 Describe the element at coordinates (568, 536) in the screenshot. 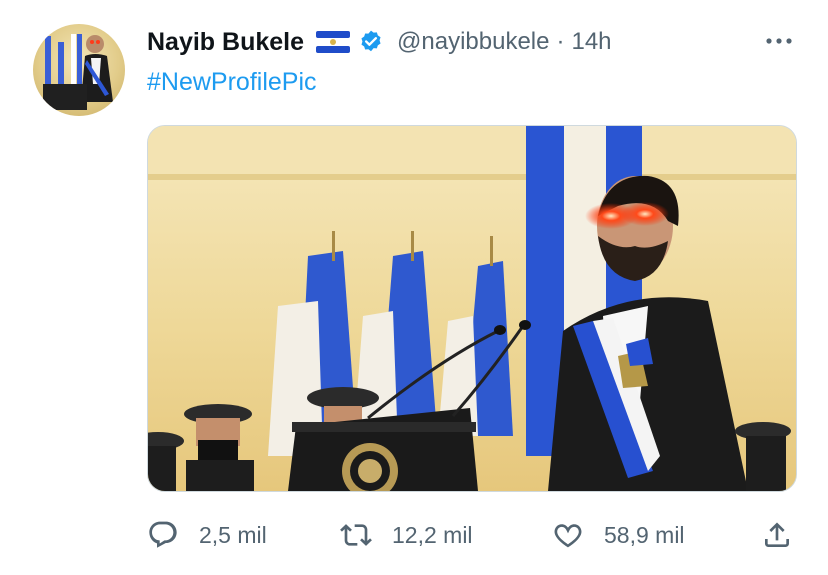

I see `like-icon` at that location.